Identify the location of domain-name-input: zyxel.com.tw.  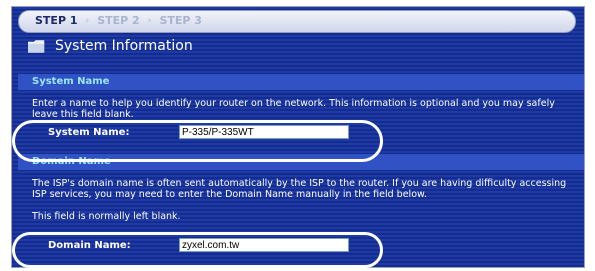
(264, 245).